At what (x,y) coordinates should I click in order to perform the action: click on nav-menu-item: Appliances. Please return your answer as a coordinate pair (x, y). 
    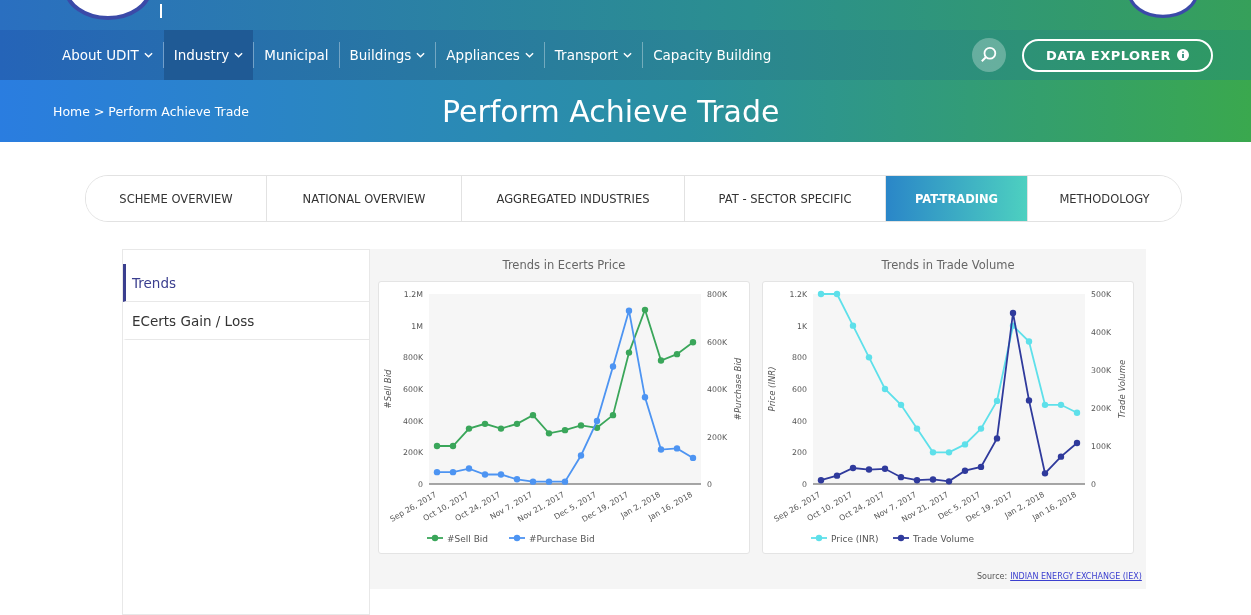
    Looking at the image, I should click on (490, 55).